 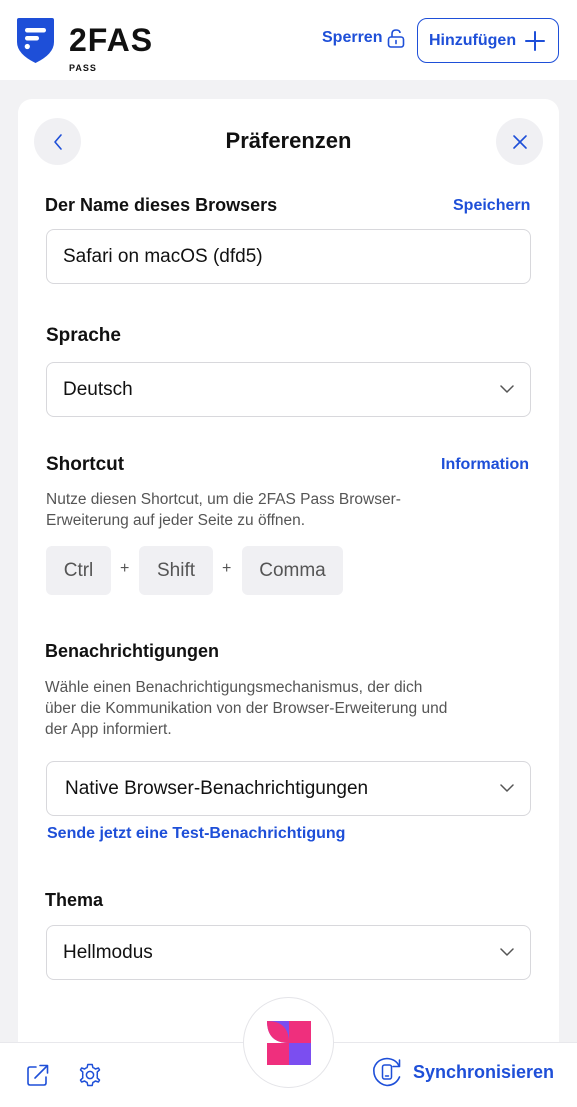 I want to click on lock-button: Sperren, so click(x=363, y=38).